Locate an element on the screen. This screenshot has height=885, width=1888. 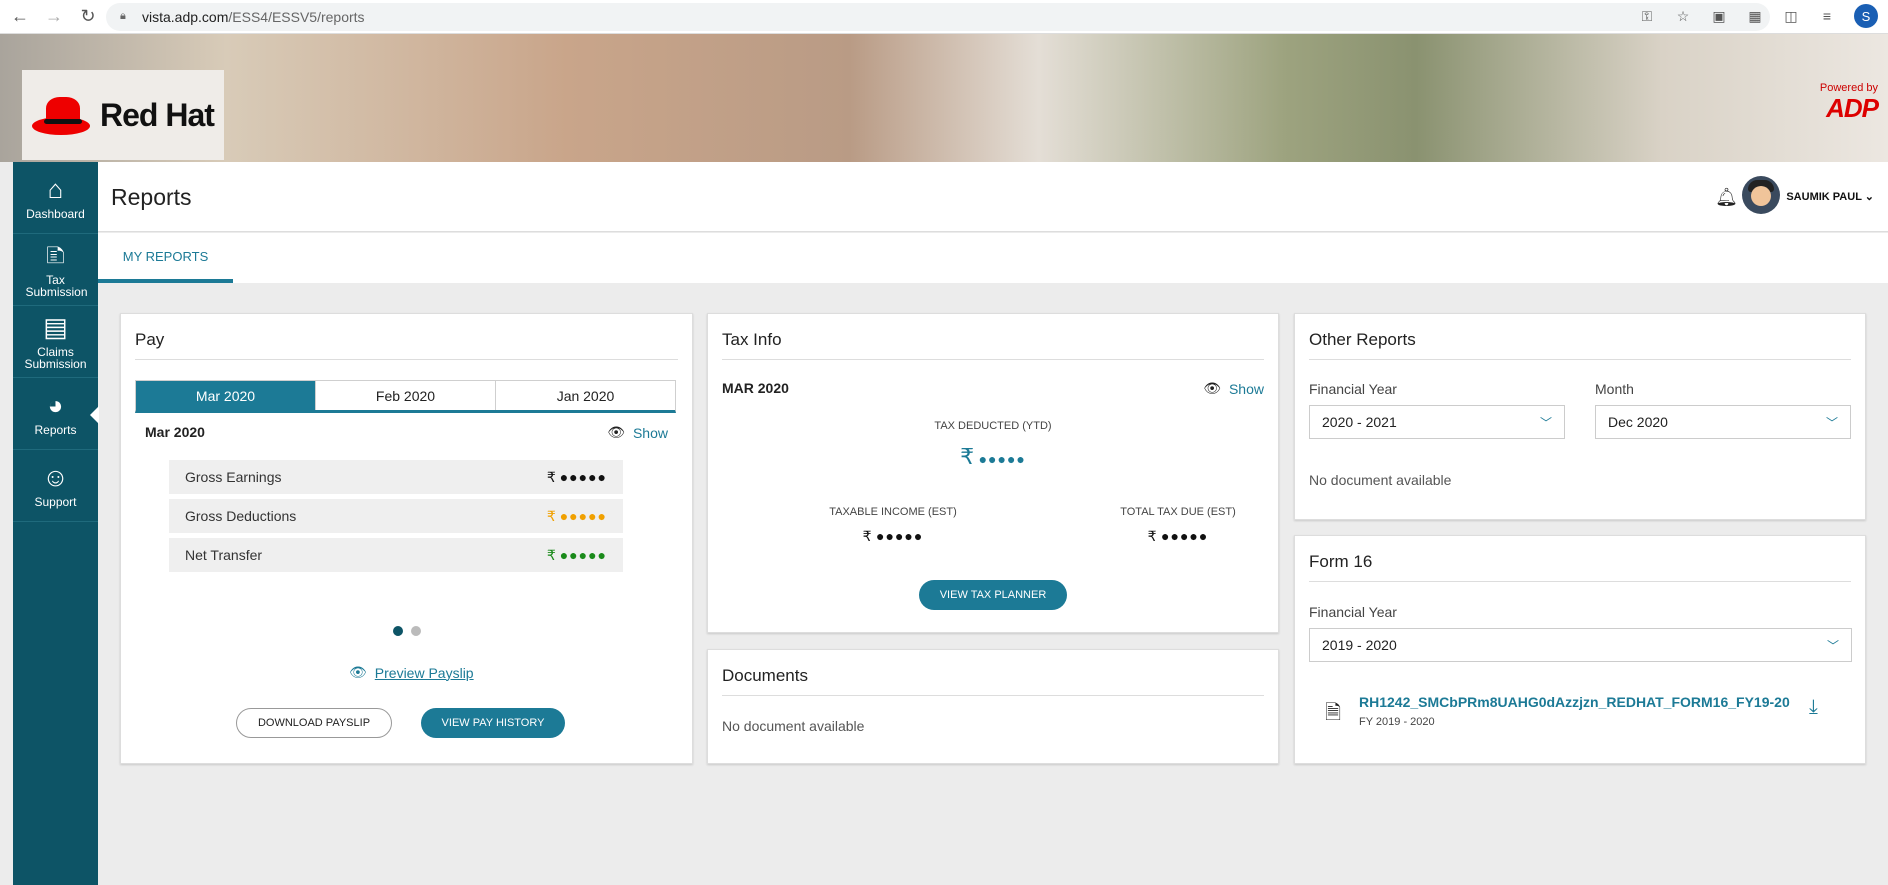
month-select: Dec 2020 ﹀ is located at coordinates (1723, 422).